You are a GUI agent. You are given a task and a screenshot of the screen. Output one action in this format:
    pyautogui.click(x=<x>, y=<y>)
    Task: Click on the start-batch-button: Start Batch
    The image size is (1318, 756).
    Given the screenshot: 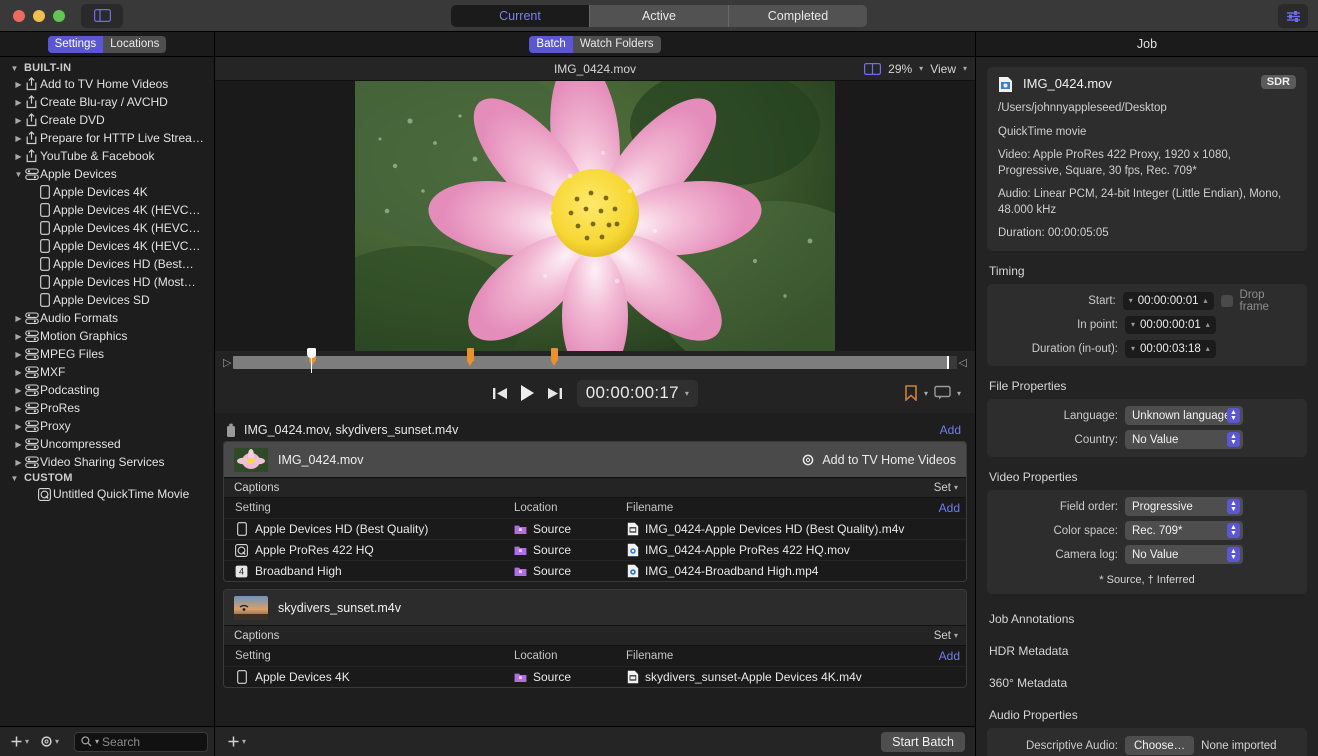 What is the action you would take?
    pyautogui.click(x=923, y=741)
    